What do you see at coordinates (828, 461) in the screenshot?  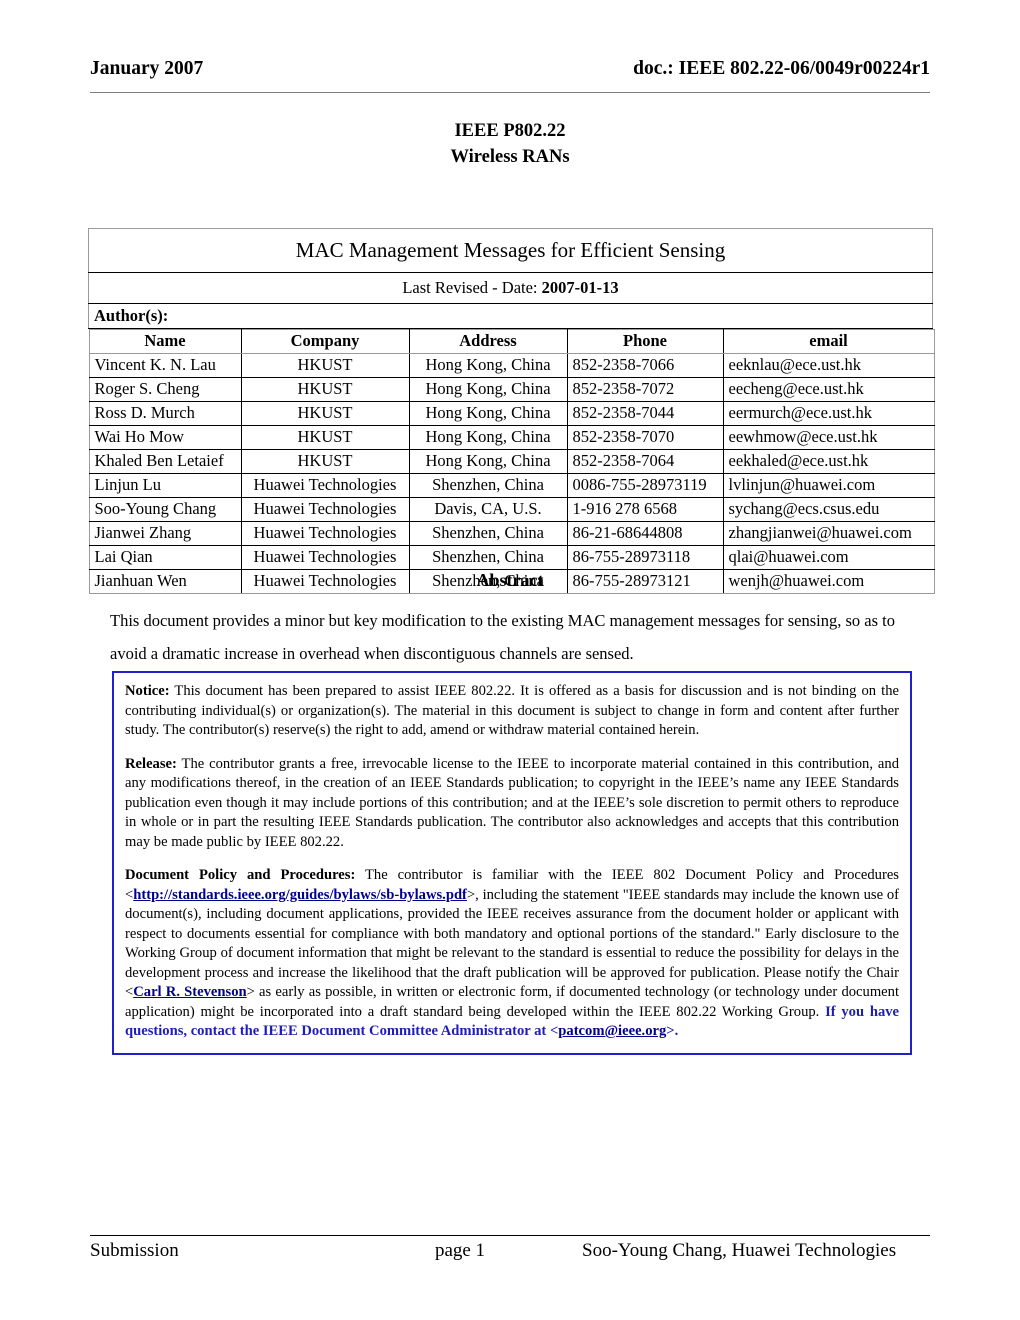 I see `author-email: eekhaled@ece.ust.hk` at bounding box center [828, 461].